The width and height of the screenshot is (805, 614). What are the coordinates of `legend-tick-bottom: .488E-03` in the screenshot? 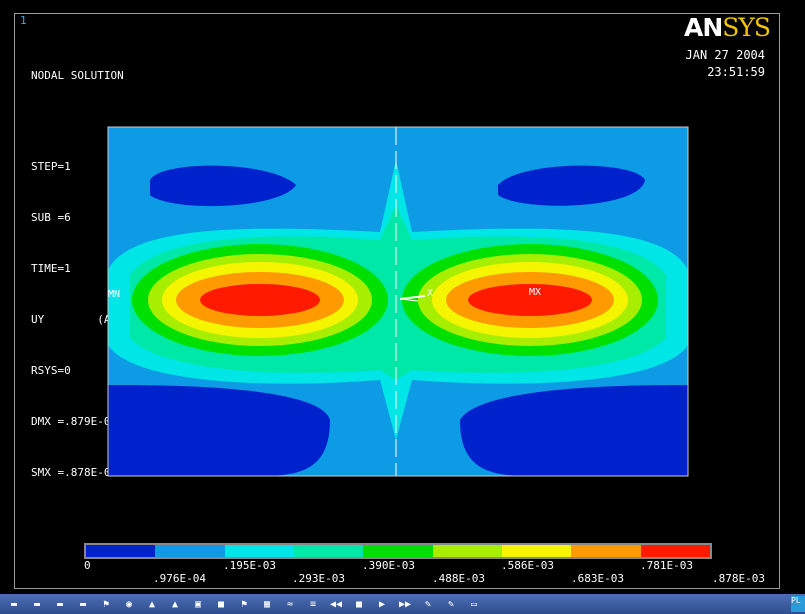 It's located at (458, 578).